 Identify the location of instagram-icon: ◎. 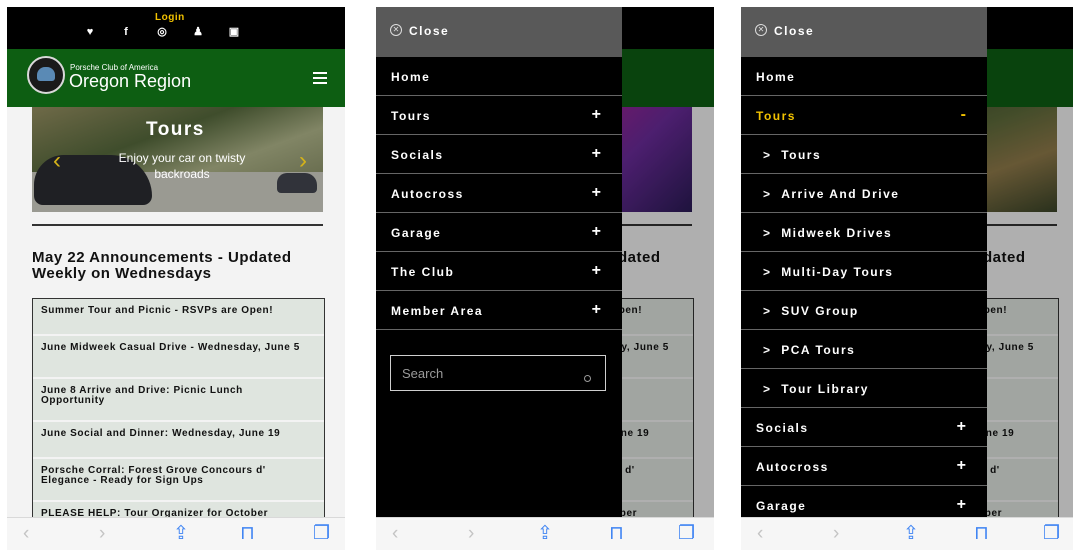
(162, 32).